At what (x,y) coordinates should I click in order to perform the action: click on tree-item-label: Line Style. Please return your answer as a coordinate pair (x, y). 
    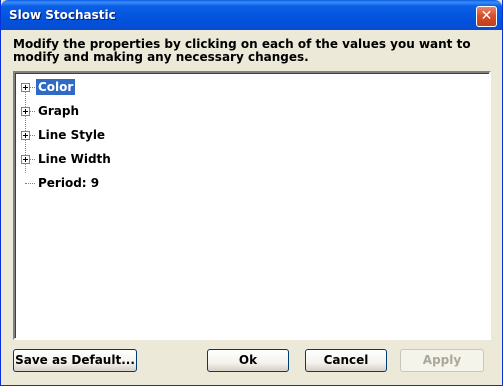
    Looking at the image, I should click on (71, 135).